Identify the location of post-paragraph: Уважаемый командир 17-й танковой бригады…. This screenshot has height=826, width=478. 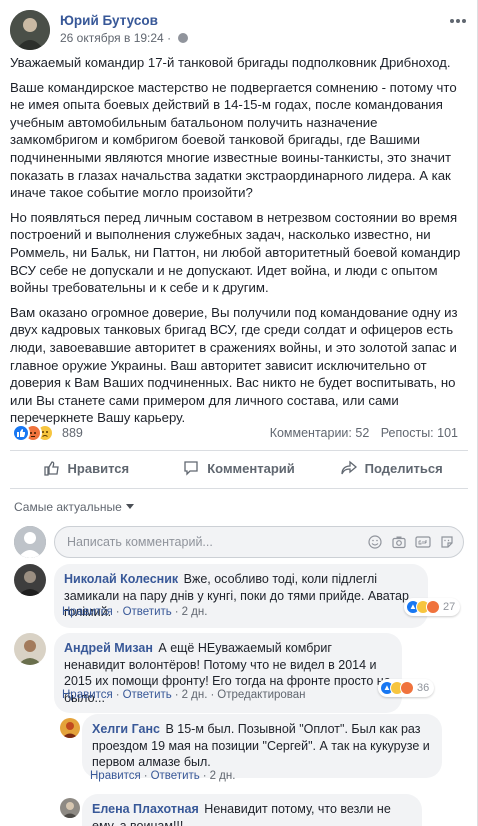
(230, 62).